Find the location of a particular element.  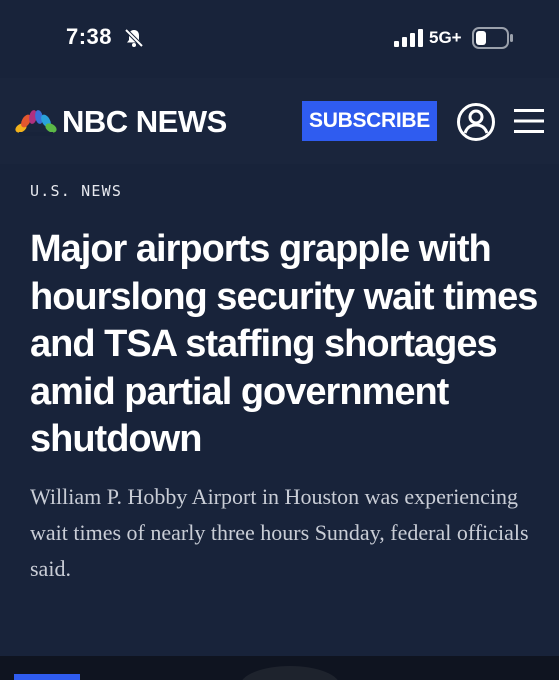

article-image is located at coordinates (279, 668).